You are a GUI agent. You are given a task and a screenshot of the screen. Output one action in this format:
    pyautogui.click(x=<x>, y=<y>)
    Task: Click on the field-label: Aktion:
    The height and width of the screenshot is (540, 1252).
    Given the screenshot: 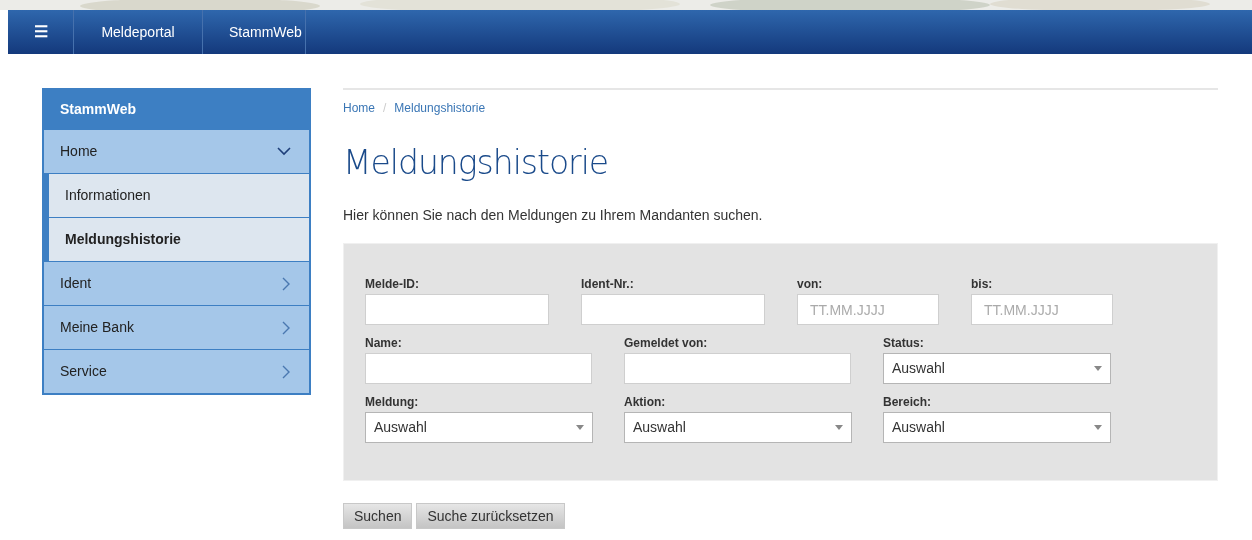 What is the action you would take?
    pyautogui.click(x=645, y=402)
    